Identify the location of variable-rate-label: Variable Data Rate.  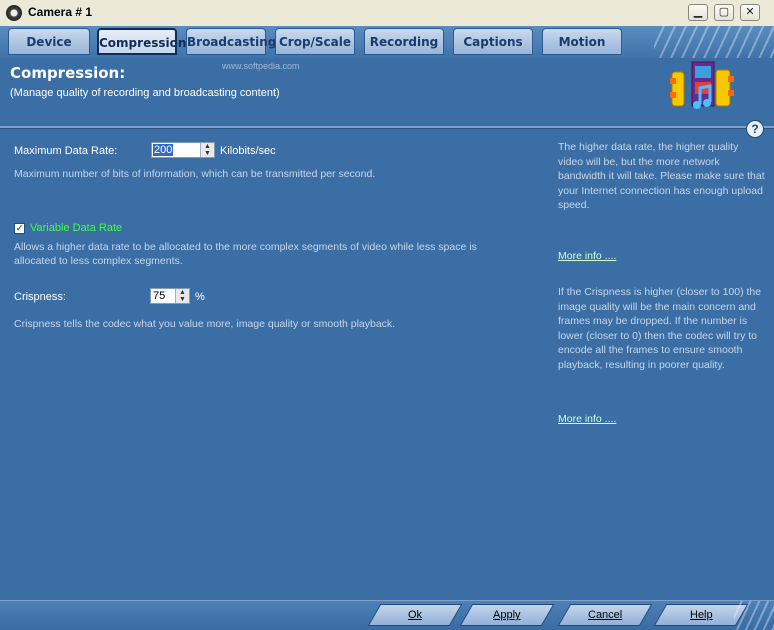
(76, 228).